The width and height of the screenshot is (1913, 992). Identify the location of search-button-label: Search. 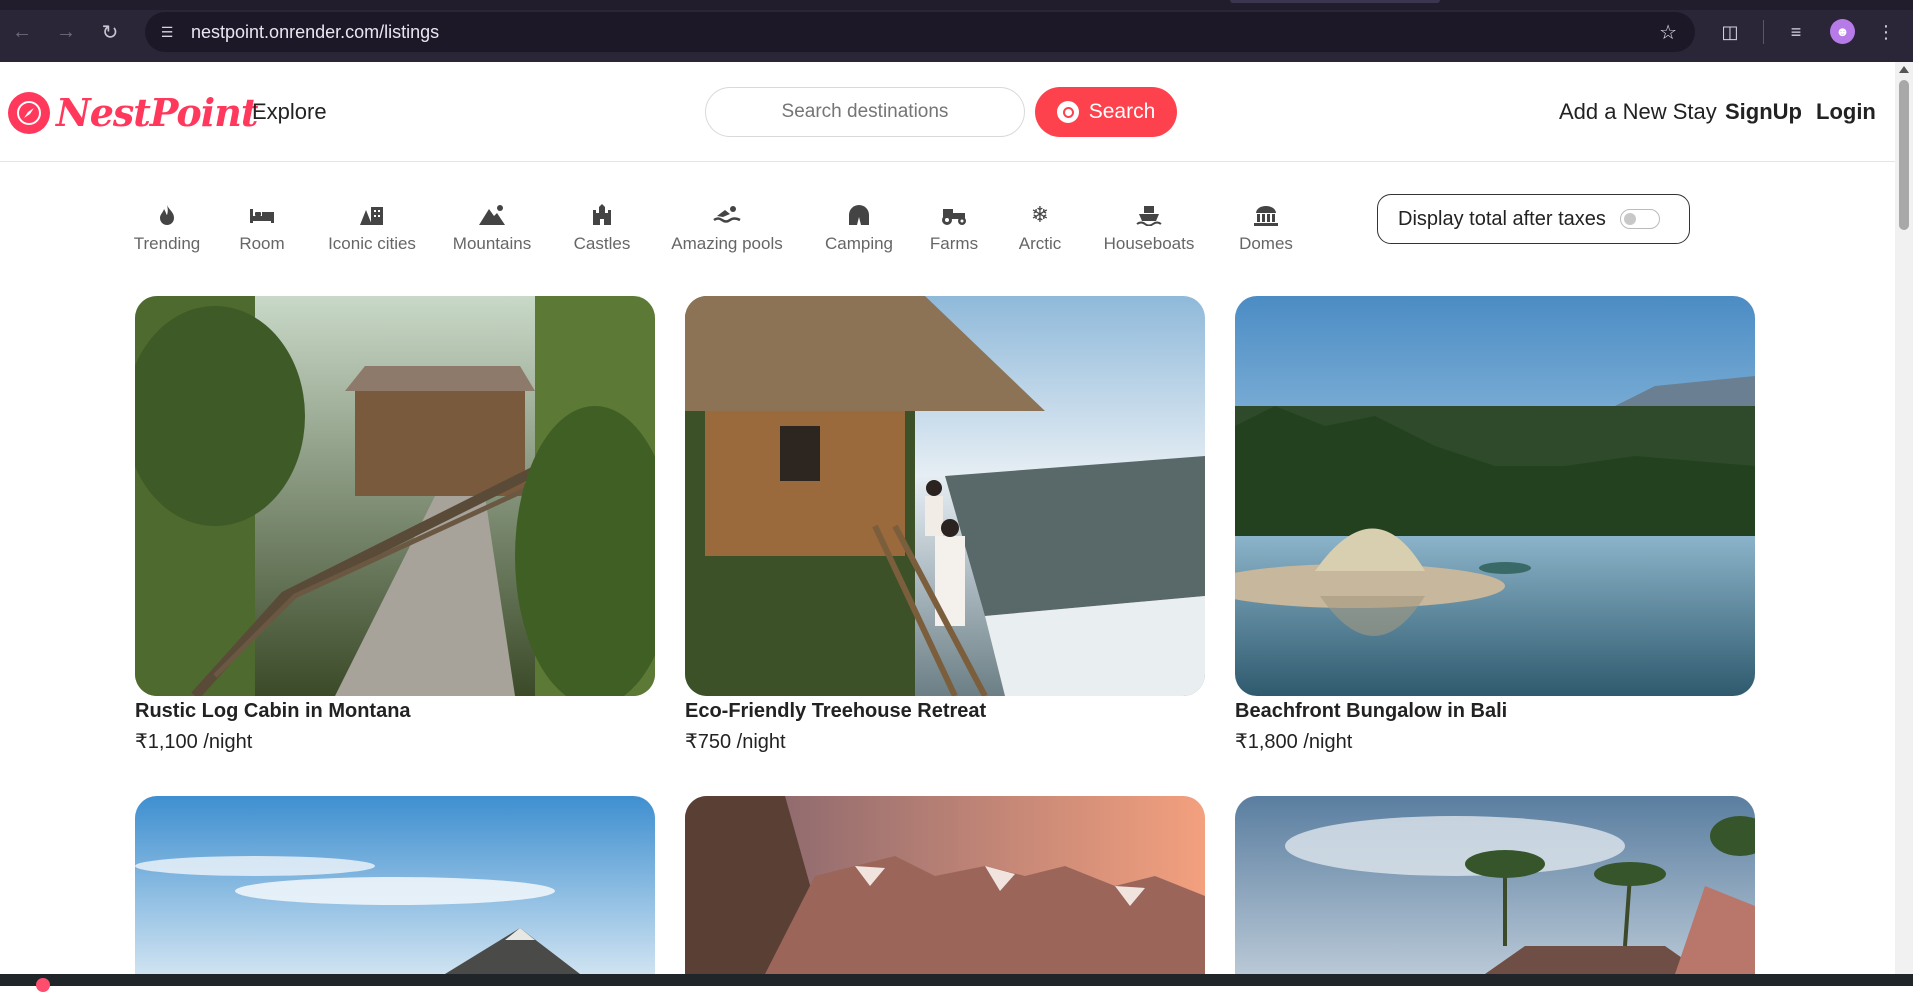
(1122, 111).